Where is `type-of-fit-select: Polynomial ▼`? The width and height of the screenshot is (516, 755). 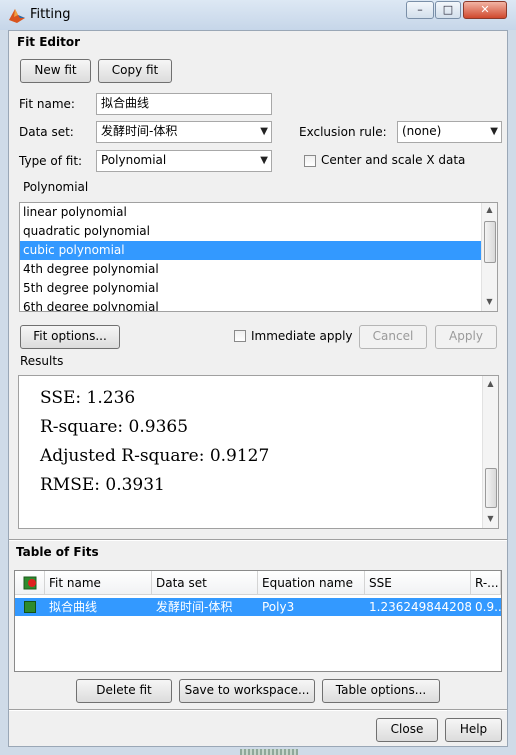
type-of-fit-select: Polynomial ▼ is located at coordinates (184, 161).